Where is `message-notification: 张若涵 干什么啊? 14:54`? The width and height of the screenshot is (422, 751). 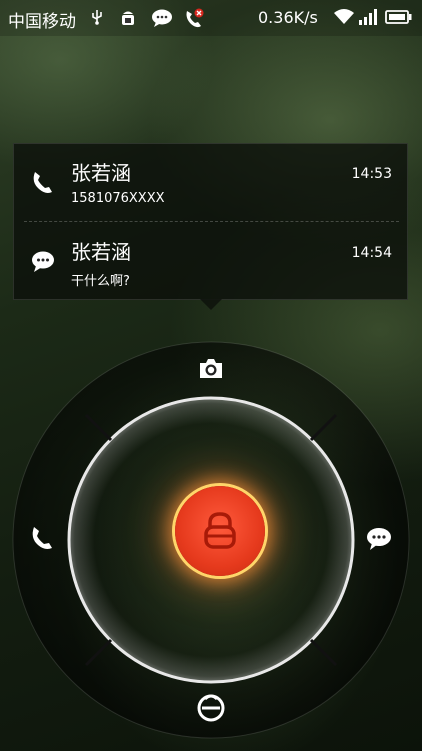 message-notification: 张若涵 干什么啊? 14:54 is located at coordinates (211, 261).